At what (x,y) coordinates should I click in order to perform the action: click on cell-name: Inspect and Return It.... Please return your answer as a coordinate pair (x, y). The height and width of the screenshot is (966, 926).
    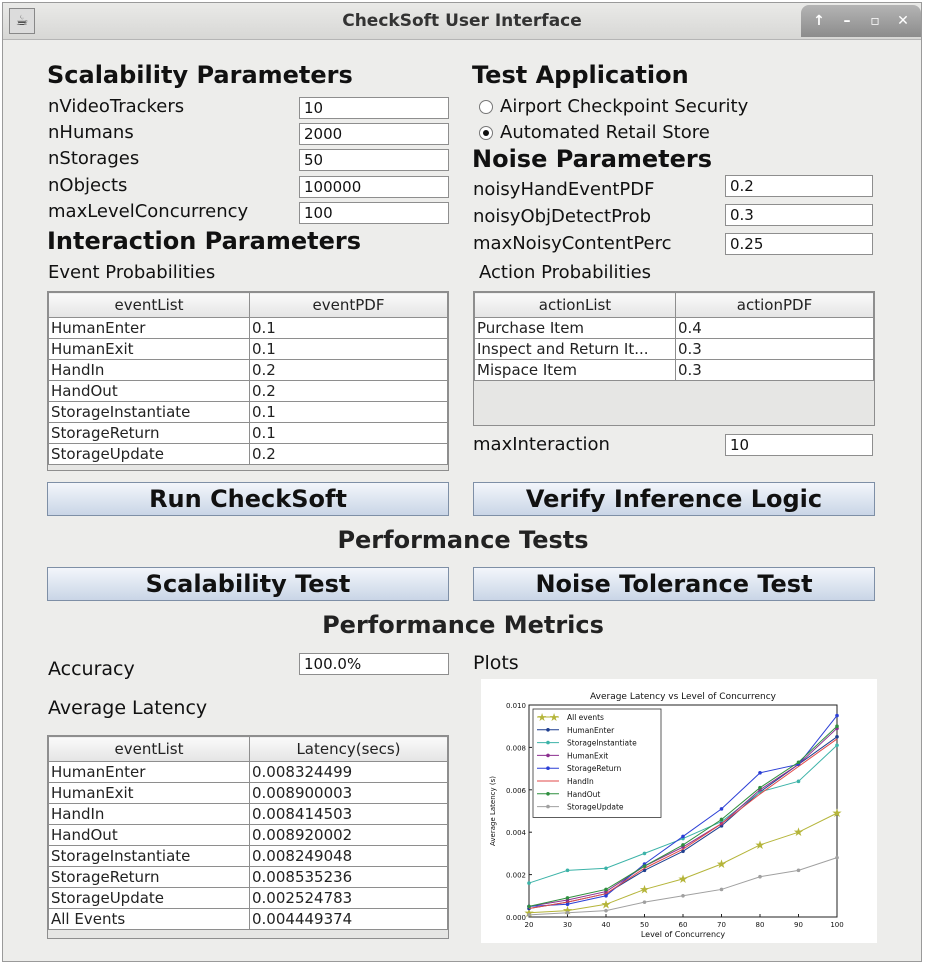
    Looking at the image, I should click on (575, 349).